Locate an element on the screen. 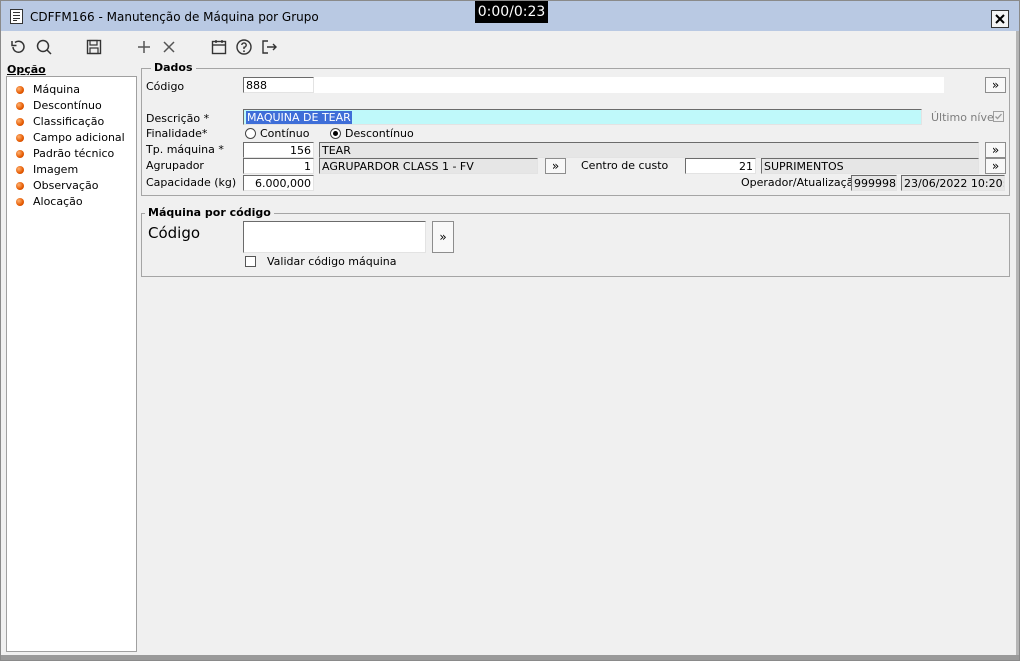 This screenshot has height=661, width=1020. agrupador-lookup-button: » is located at coordinates (555, 166).